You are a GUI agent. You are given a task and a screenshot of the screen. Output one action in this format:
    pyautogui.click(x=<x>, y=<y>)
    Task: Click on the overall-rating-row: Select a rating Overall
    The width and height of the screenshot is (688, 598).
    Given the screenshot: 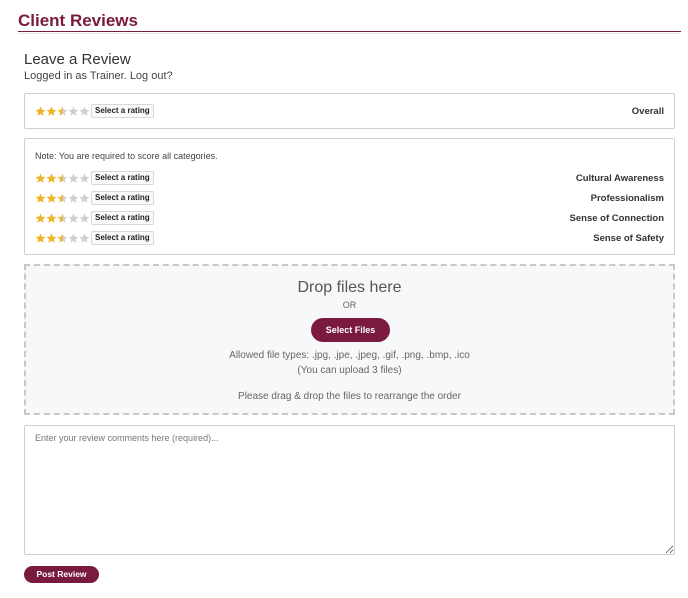 What is the action you would take?
    pyautogui.click(x=349, y=111)
    